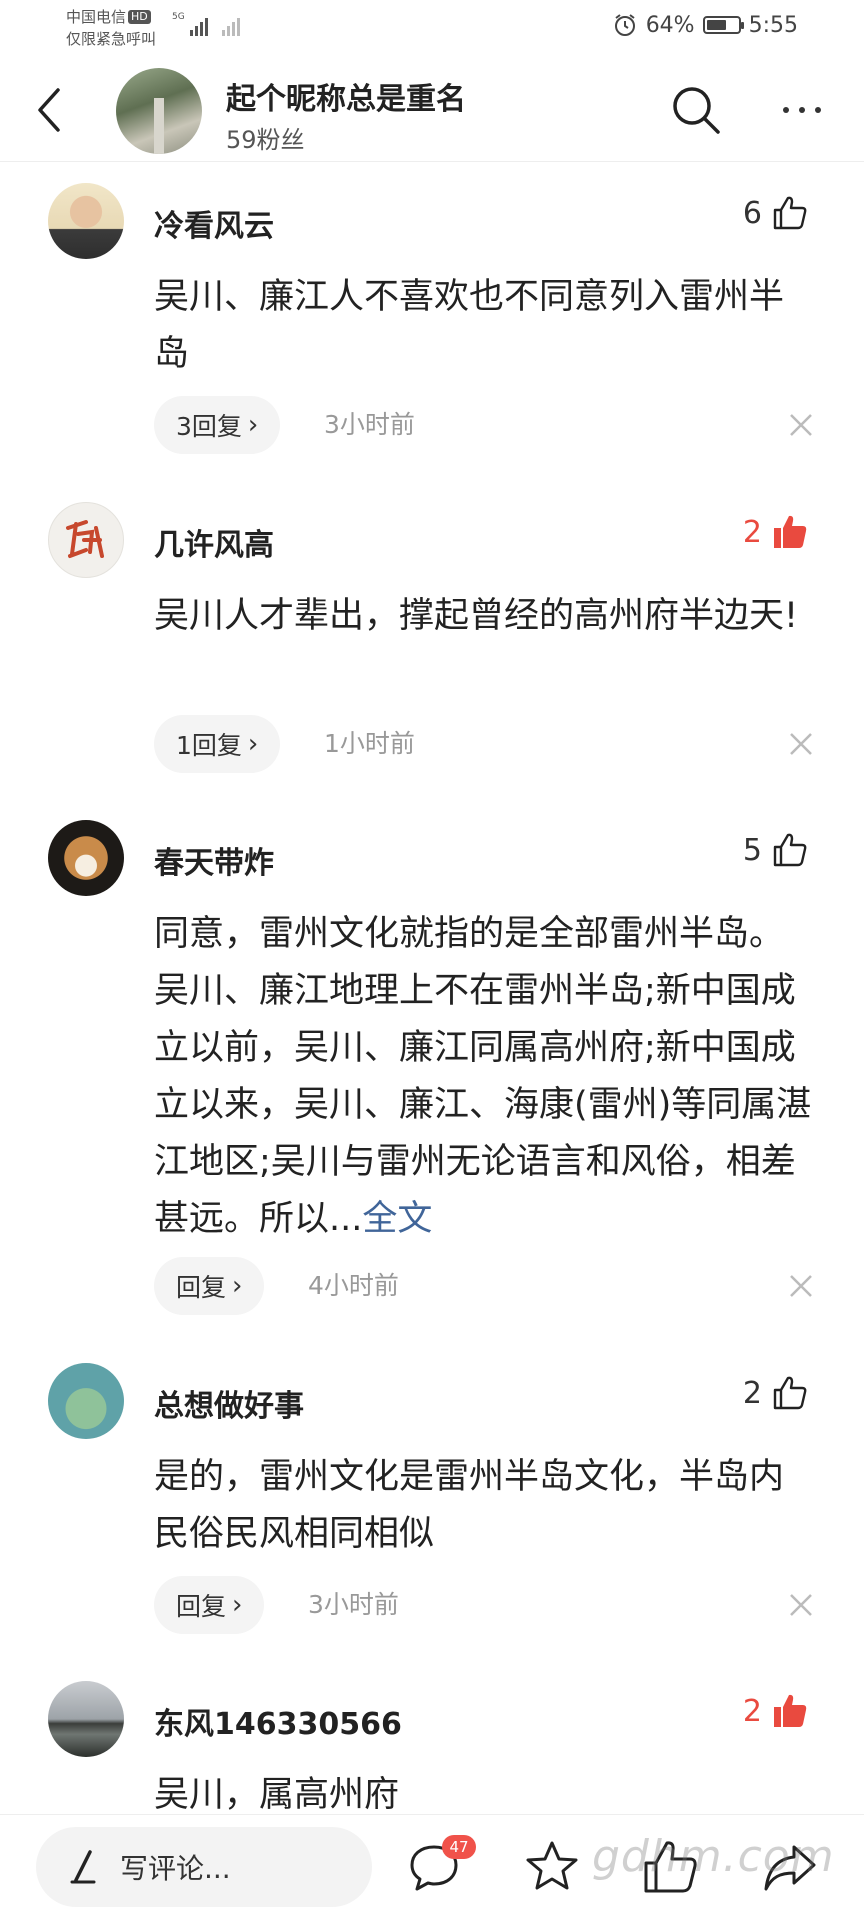  Describe the element at coordinates (397, 1219) in the screenshot. I see `full-text-link: 全文` at that location.